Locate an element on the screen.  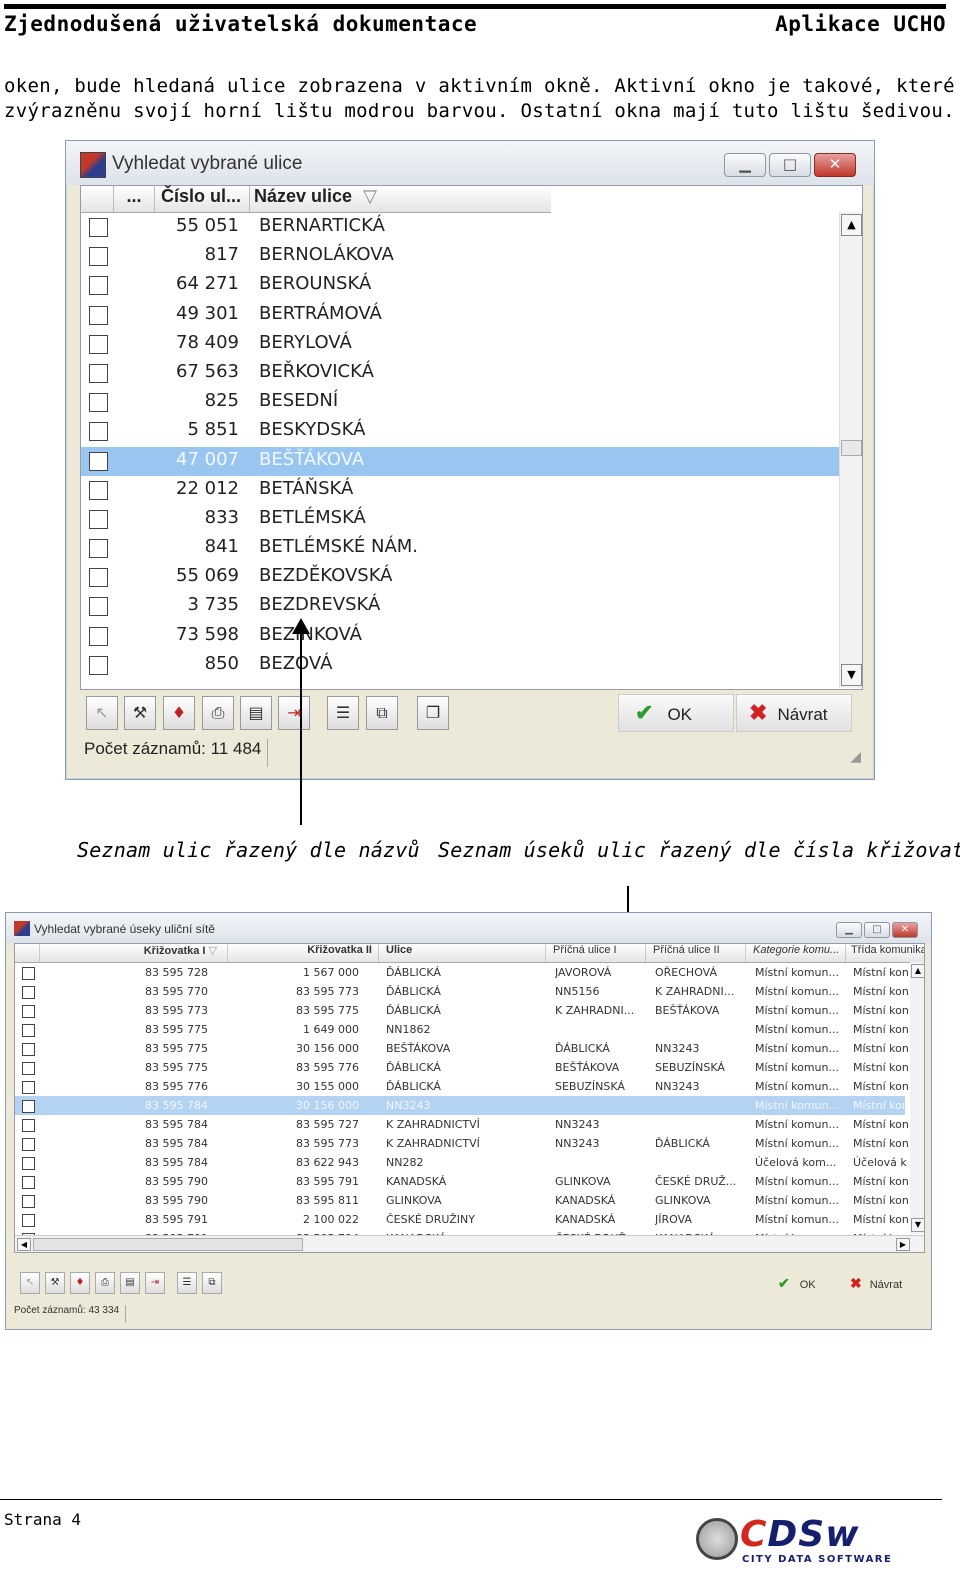
horizontal-scroll-thumb is located at coordinates (168, 1244).